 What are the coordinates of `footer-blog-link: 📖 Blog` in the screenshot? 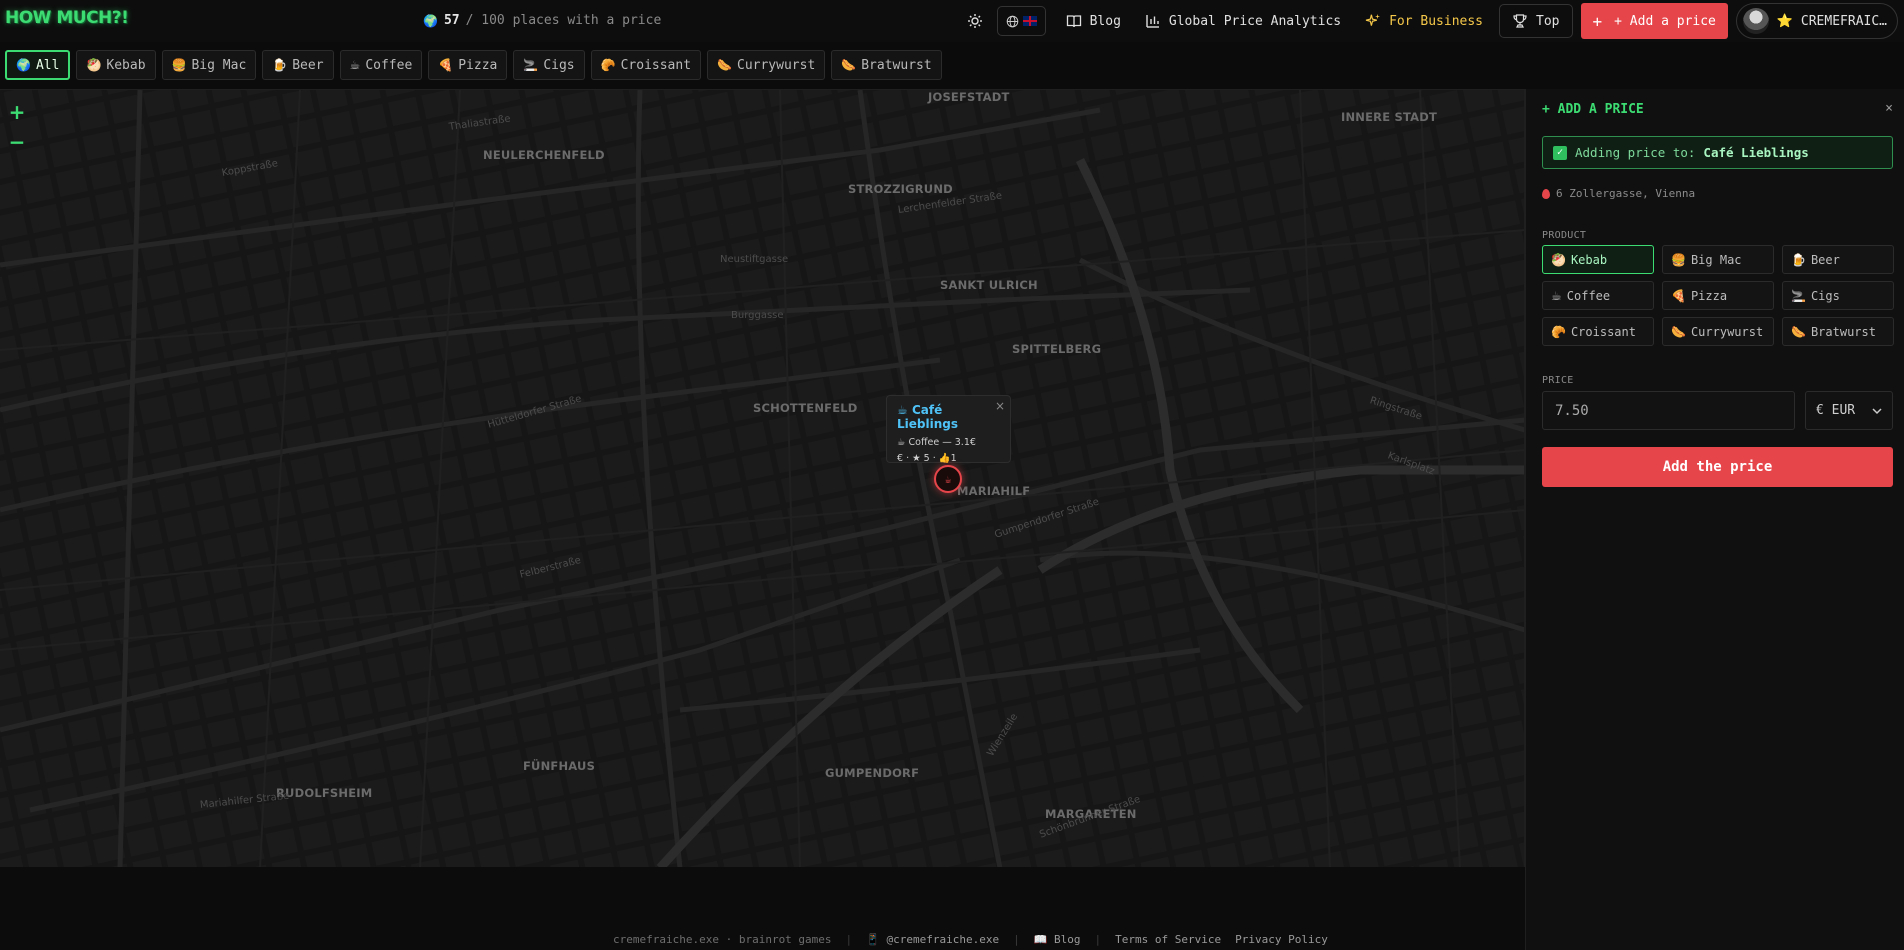 It's located at (1057, 939).